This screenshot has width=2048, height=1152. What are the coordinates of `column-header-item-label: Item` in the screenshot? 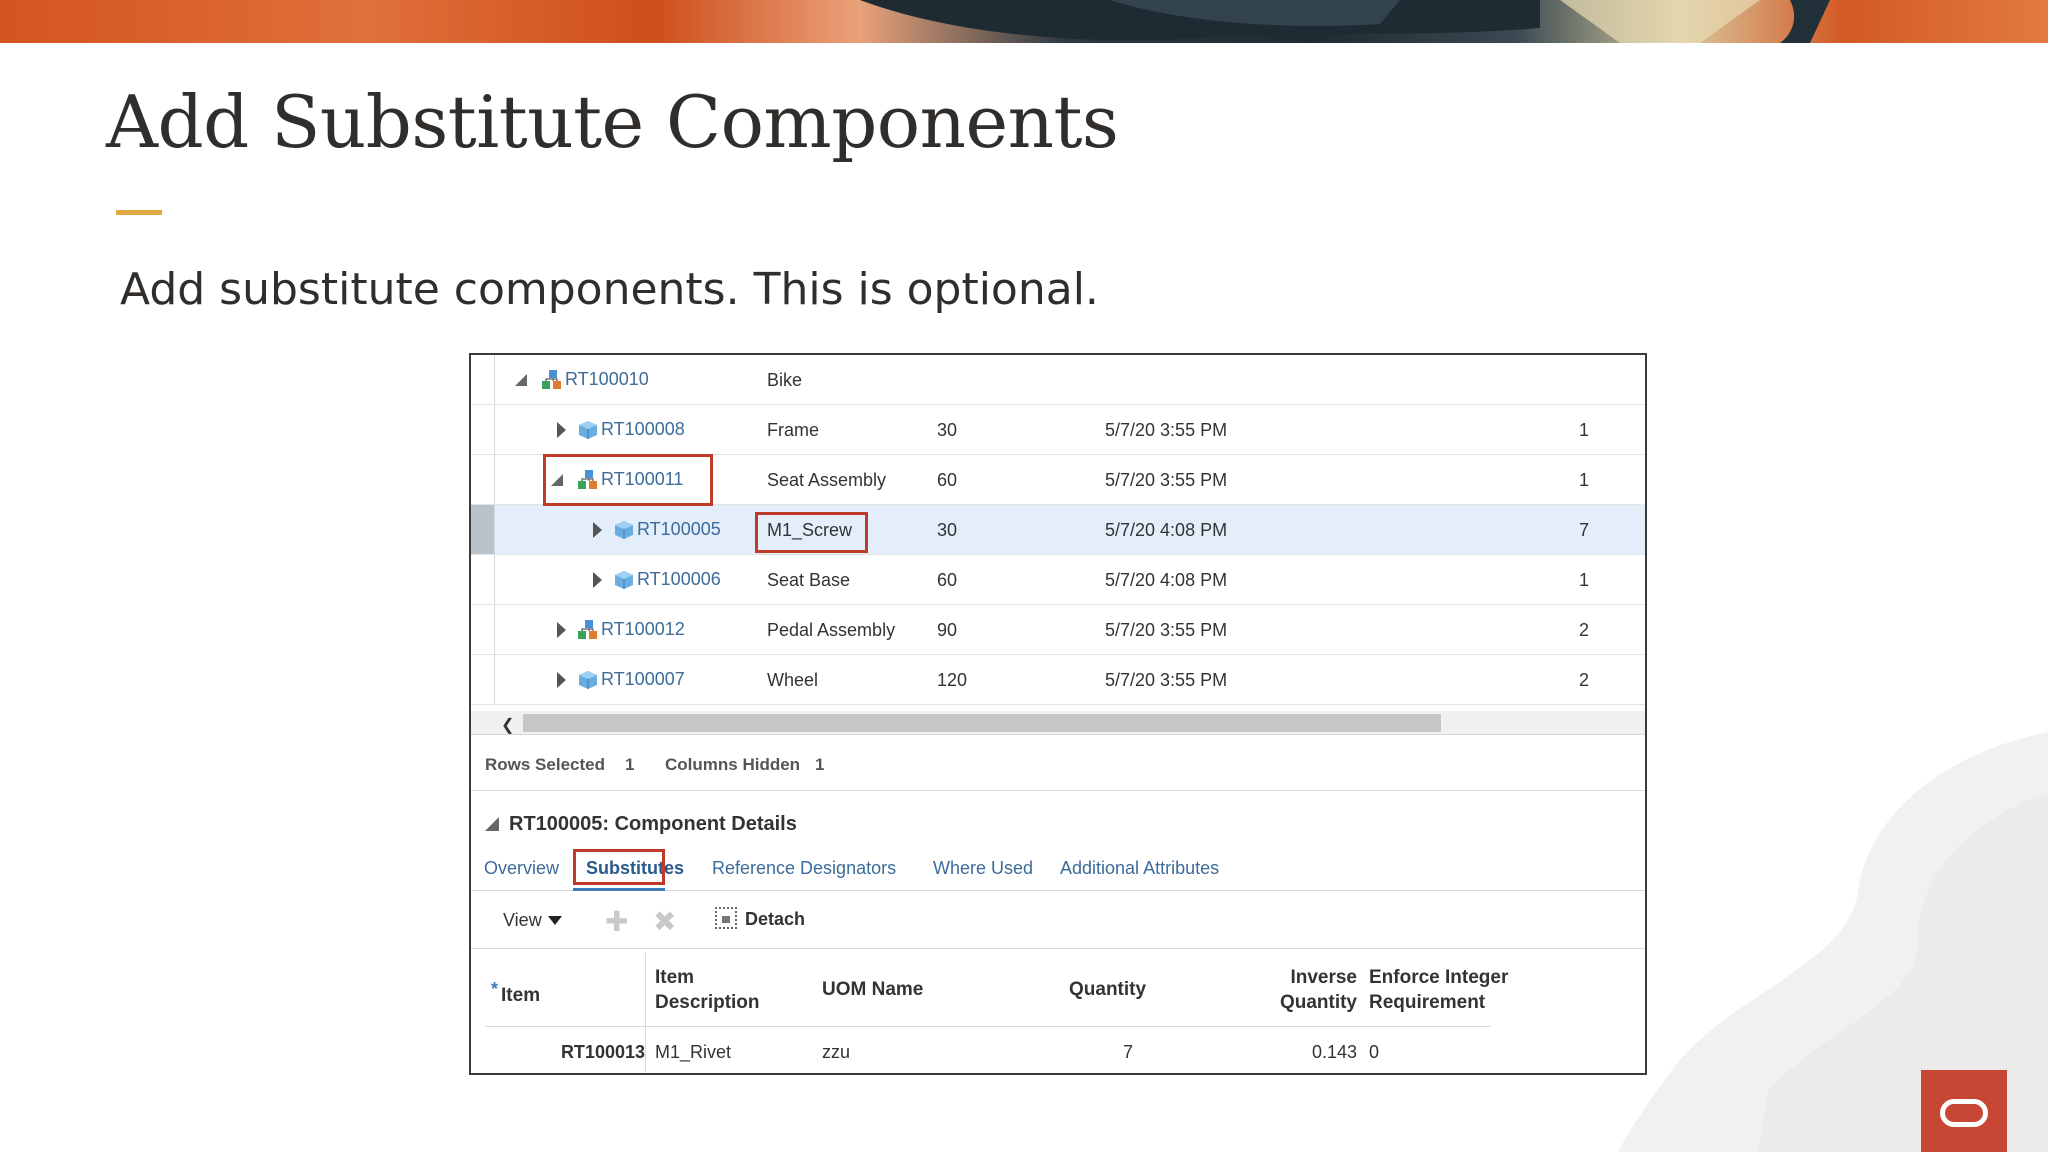 It's located at (521, 995).